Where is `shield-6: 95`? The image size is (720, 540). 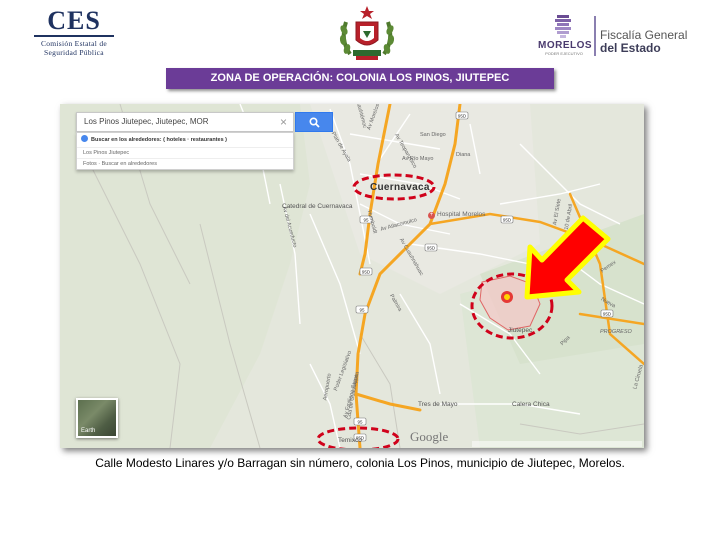
shield-6: 95 is located at coordinates (362, 310).